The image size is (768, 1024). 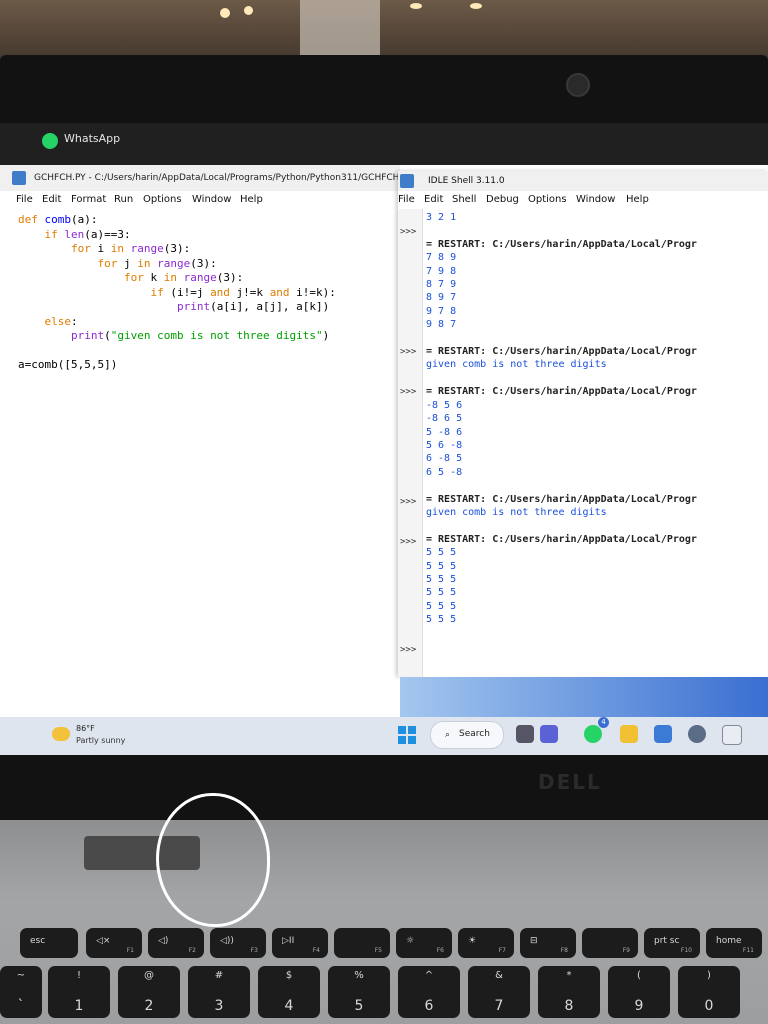 I want to click on whatsapp-titlebar: WhatsApp, so click(x=384, y=144).